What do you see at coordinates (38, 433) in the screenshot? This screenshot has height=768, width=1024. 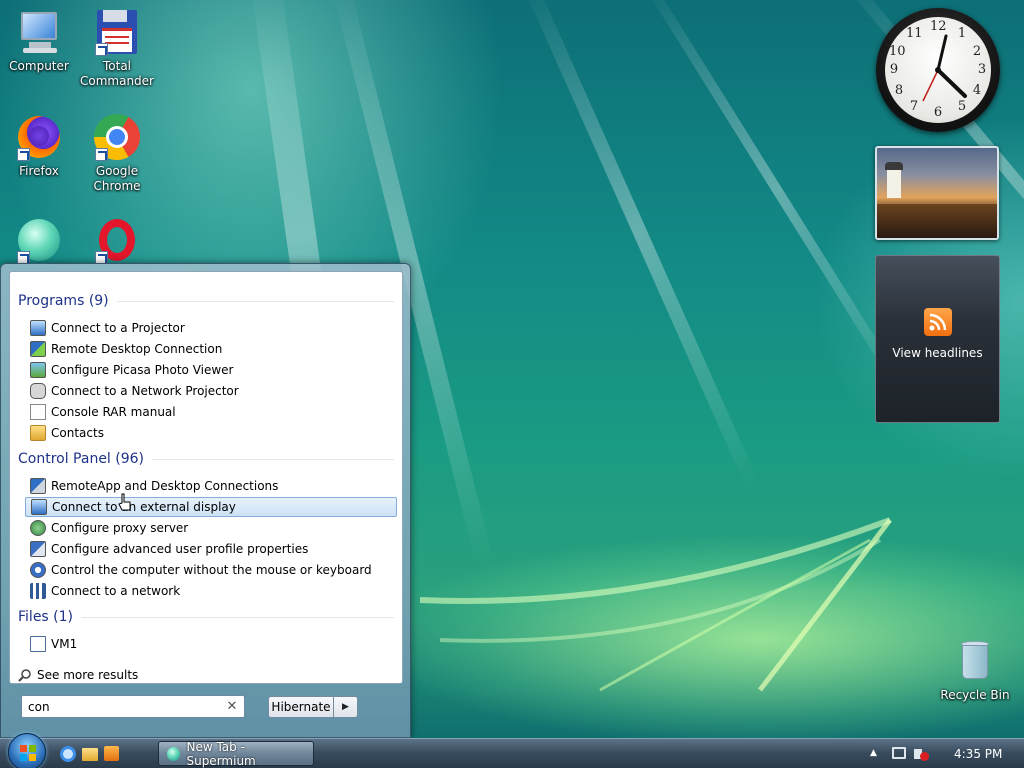 I see `contacts-folder-icon` at bounding box center [38, 433].